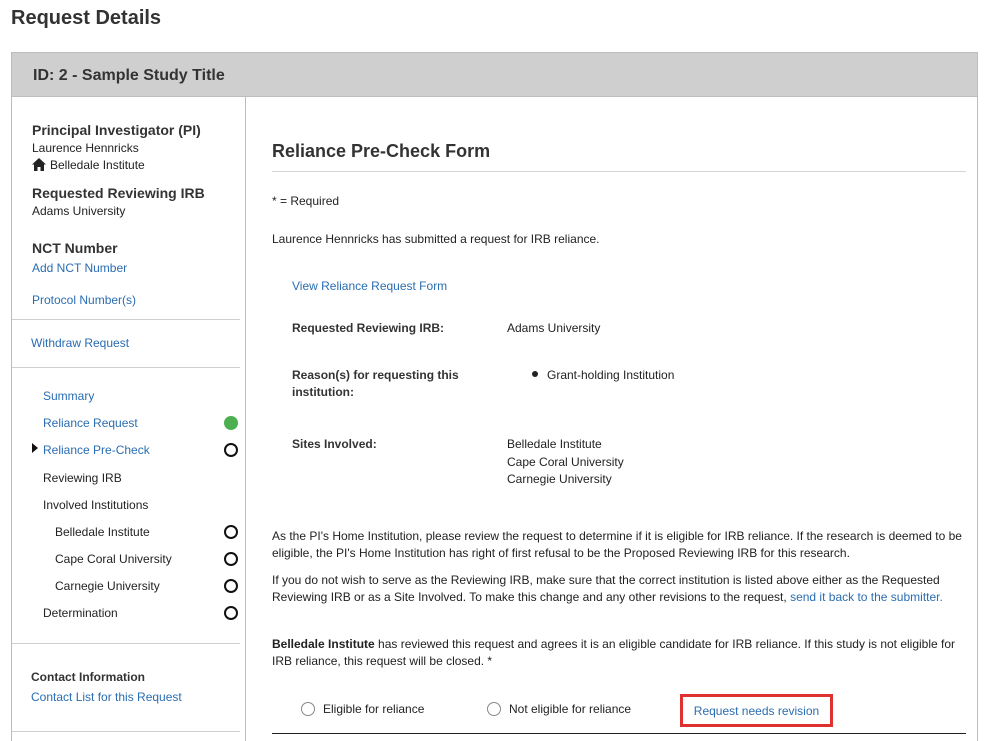 Image resolution: width=990 pixels, height=741 pixels. Describe the element at coordinates (381, 151) in the screenshot. I see `form-title: Reliance Pre-Check Form` at that location.